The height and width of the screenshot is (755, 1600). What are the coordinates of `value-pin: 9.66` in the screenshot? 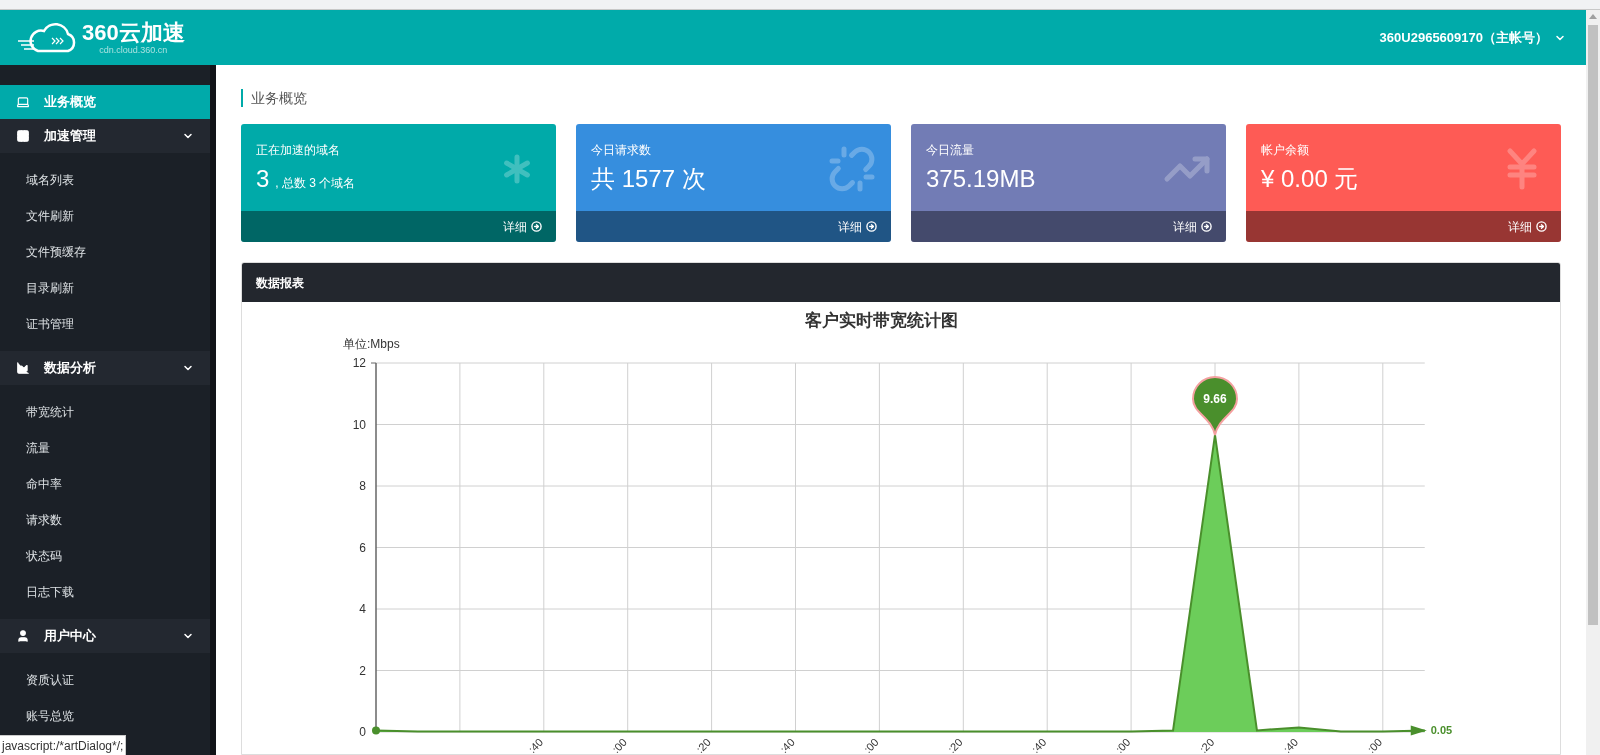 It's located at (1215, 406).